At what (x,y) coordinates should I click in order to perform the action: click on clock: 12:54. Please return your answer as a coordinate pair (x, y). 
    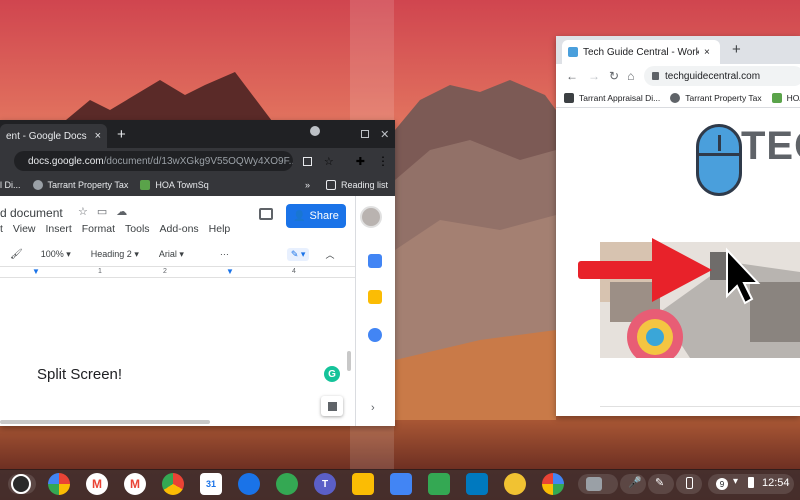
    Looking at the image, I should click on (776, 483).